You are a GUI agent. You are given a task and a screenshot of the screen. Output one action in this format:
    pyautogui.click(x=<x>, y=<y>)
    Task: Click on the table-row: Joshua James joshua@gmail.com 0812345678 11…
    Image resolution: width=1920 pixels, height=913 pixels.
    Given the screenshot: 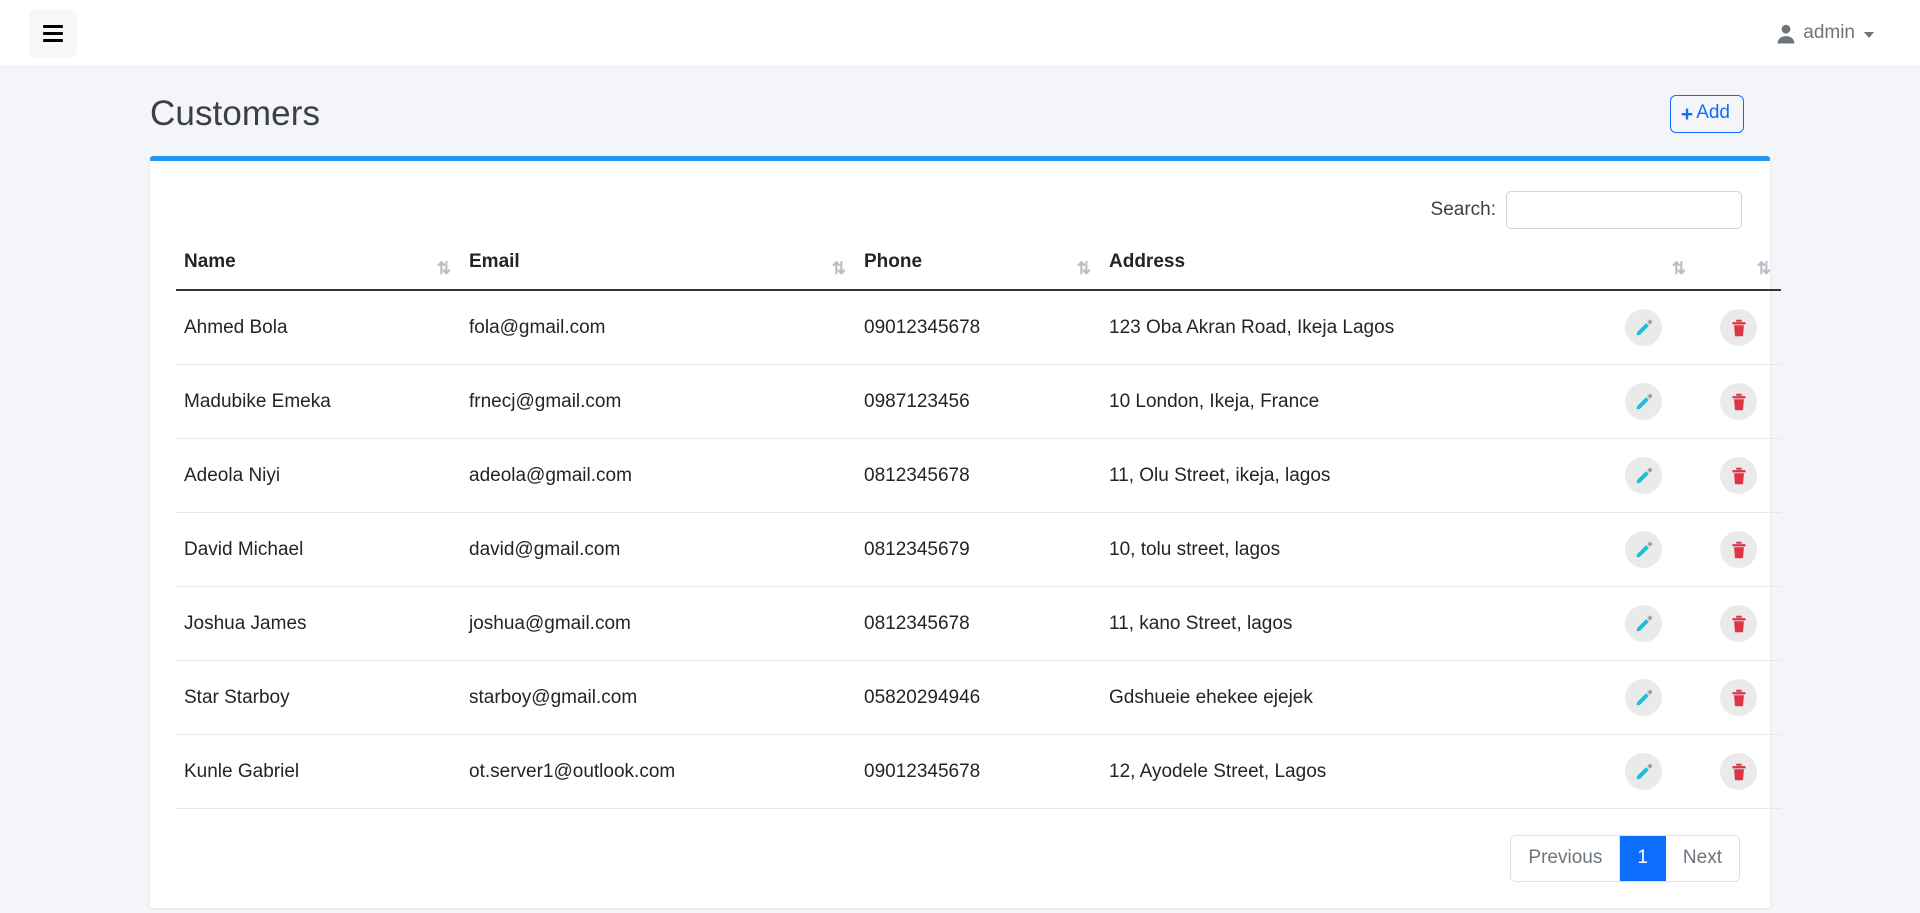 What is the action you would take?
    pyautogui.click(x=978, y=623)
    